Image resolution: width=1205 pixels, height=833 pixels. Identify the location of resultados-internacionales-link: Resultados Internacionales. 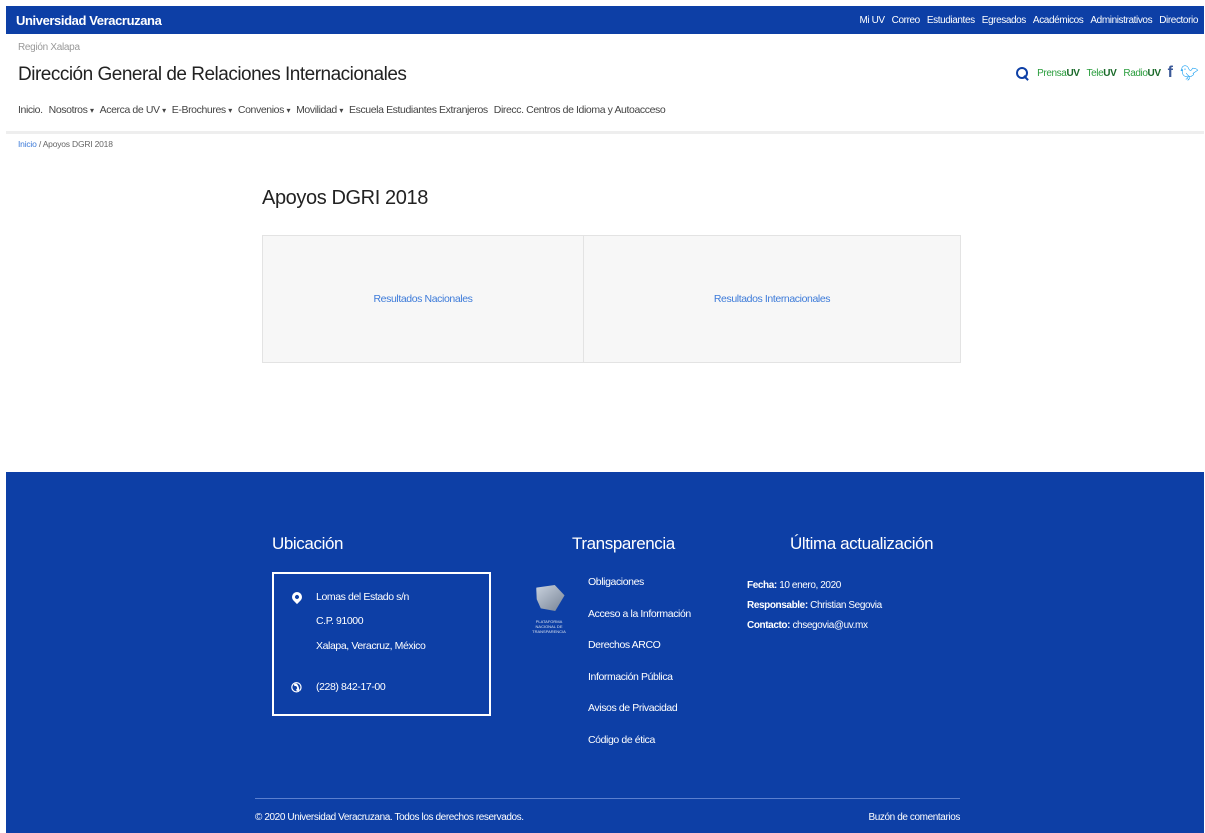
(772, 299).